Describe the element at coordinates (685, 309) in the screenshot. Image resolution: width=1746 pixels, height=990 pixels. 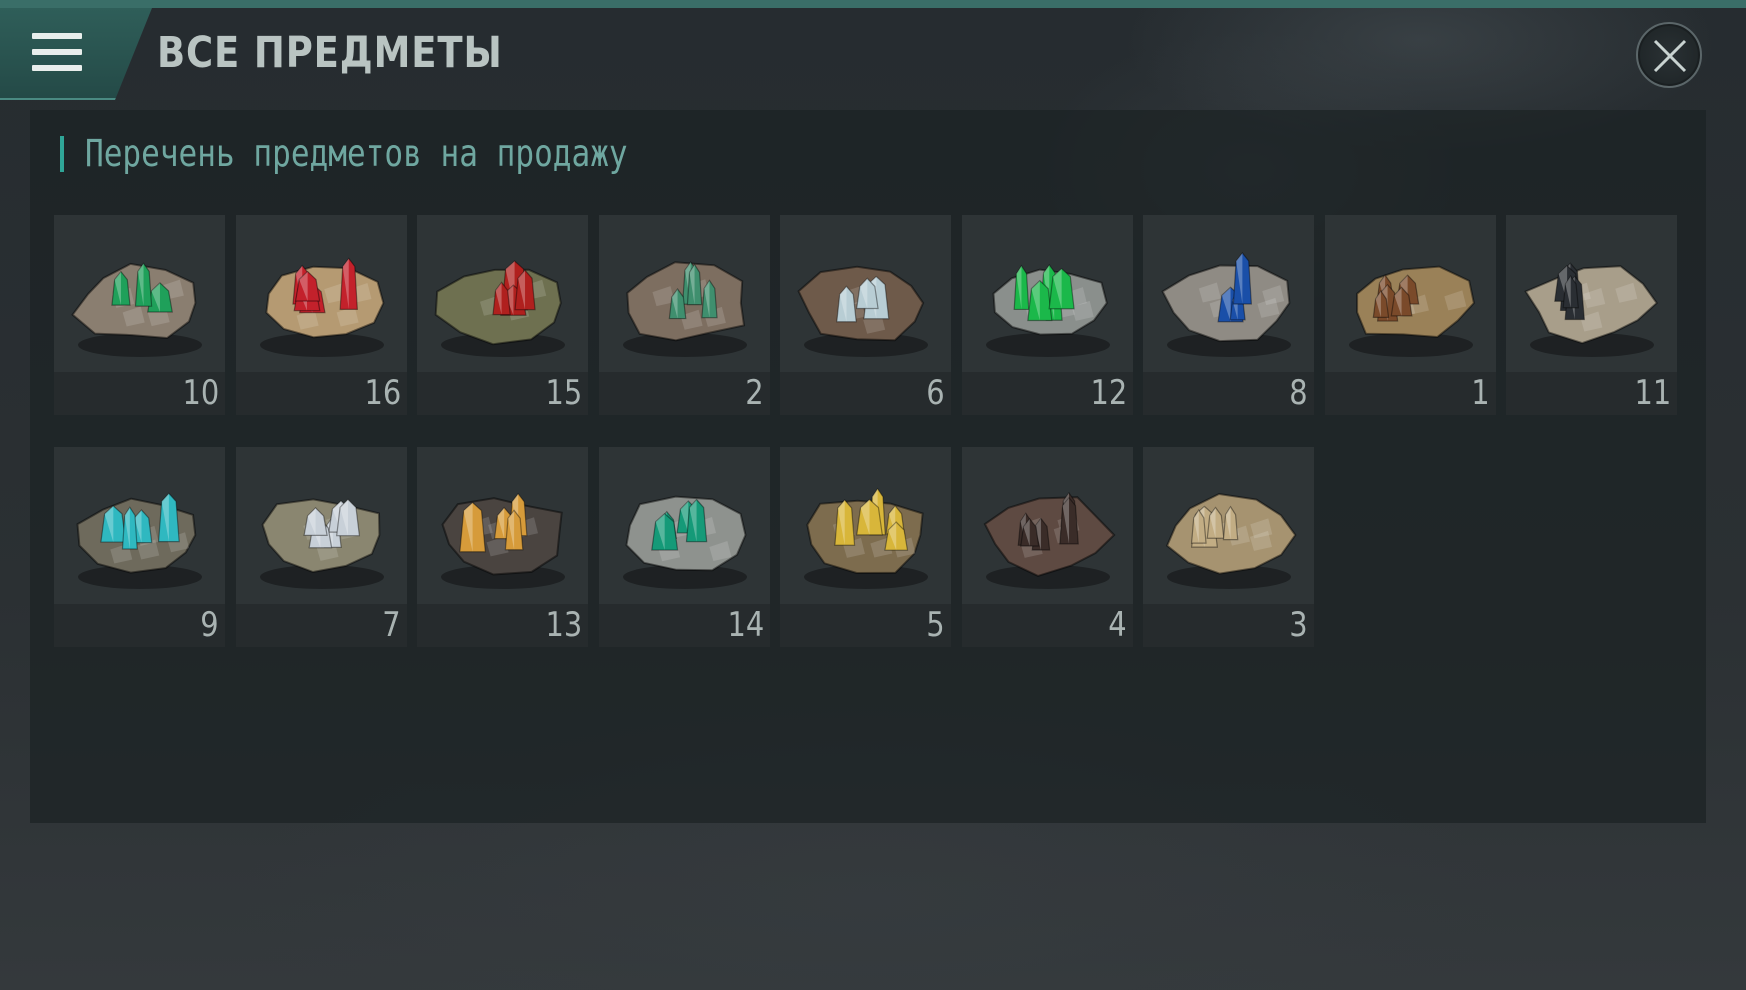
I see `brown-rock-ore-icon` at that location.